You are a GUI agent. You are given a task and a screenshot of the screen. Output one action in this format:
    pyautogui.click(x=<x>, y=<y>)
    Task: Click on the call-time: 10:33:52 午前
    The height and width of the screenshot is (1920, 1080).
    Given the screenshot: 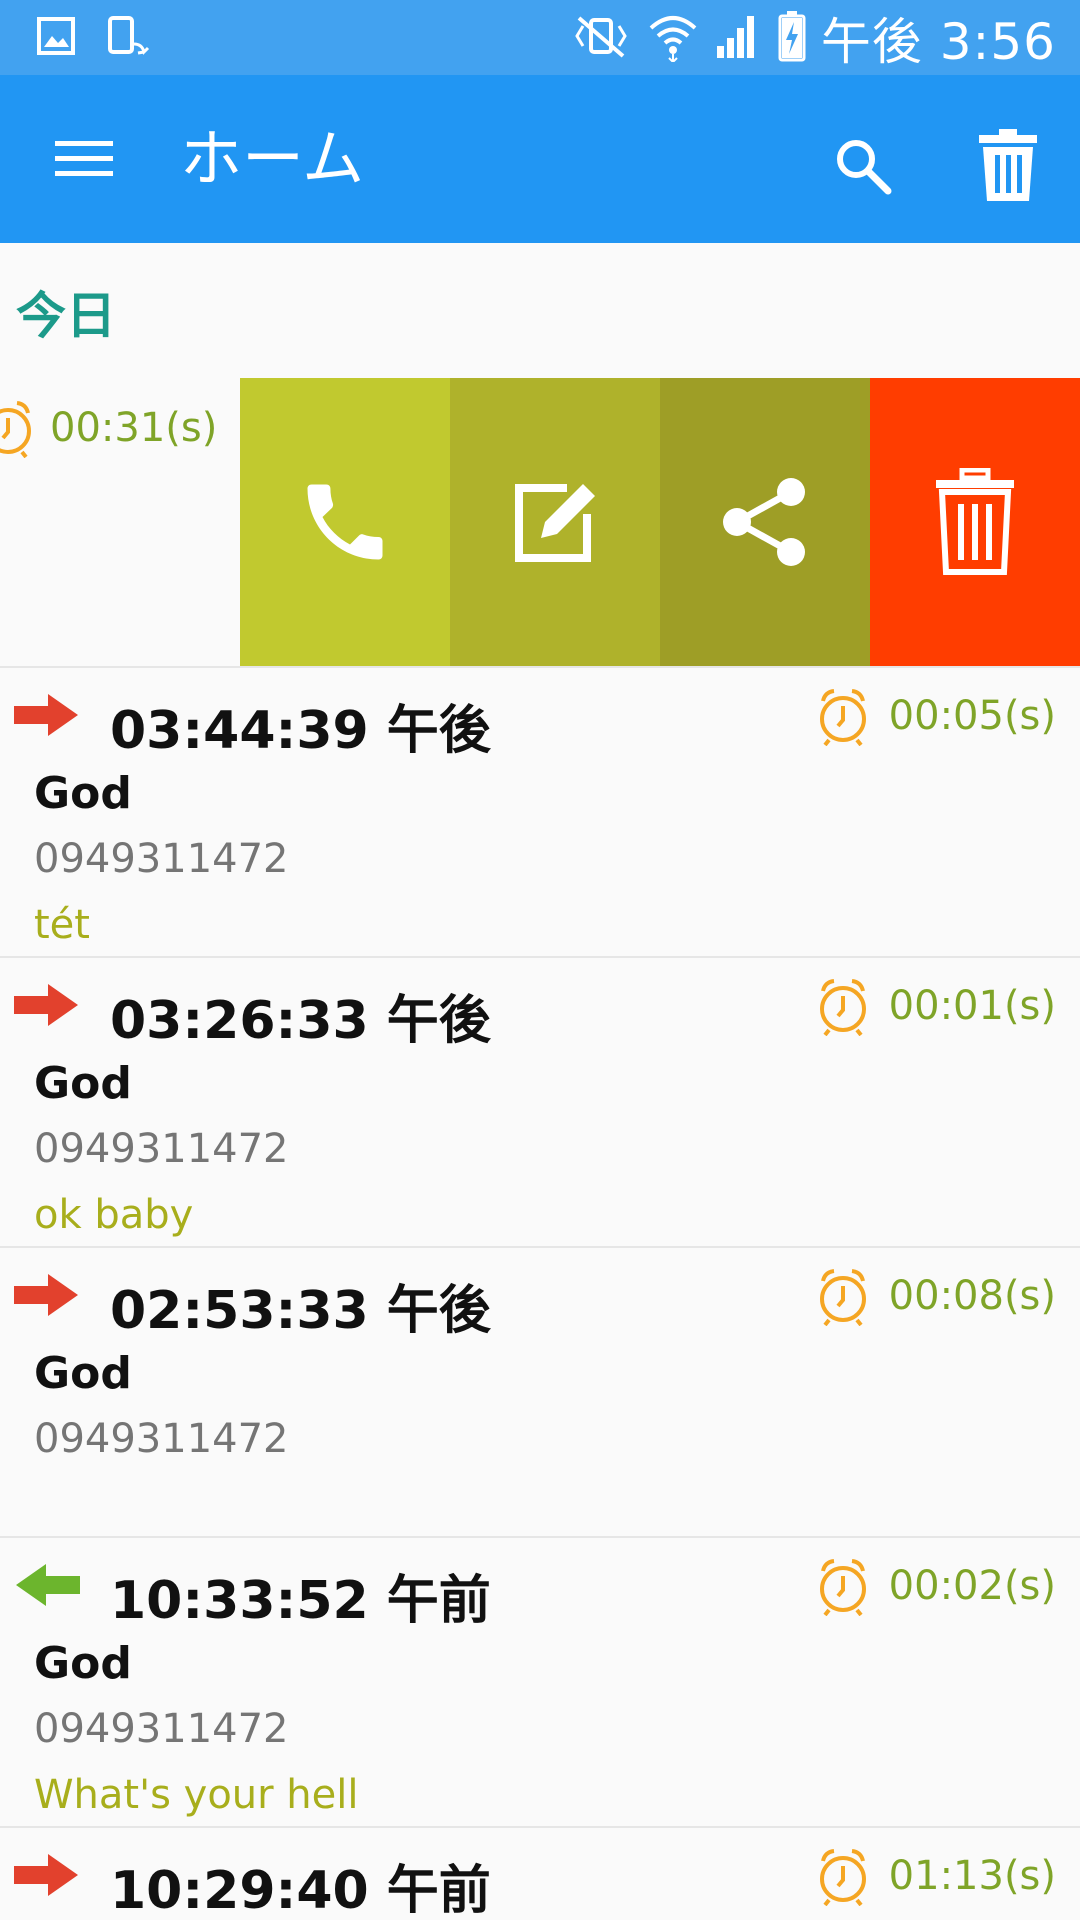 What is the action you would take?
    pyautogui.click(x=300, y=1601)
    